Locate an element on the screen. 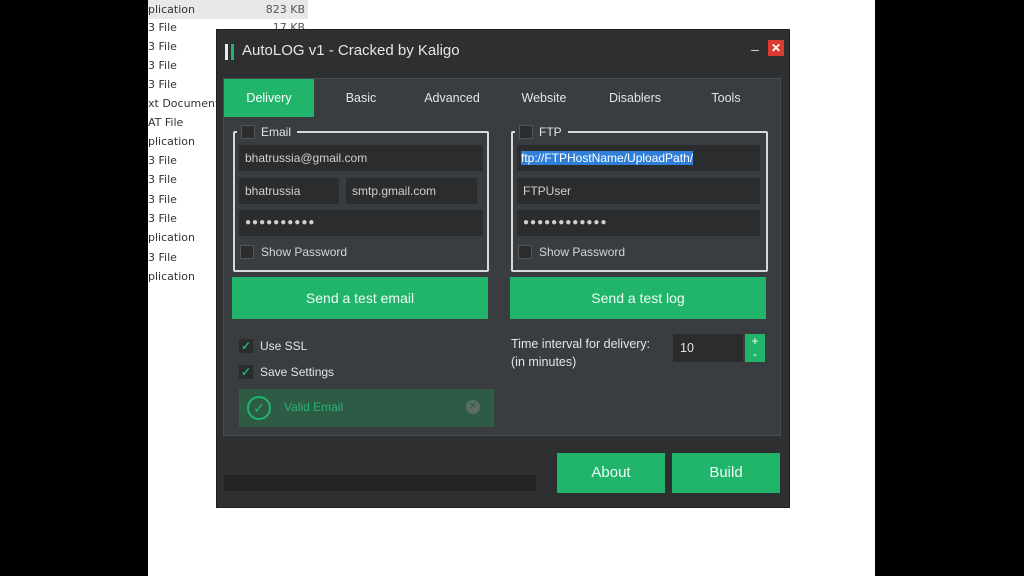 The width and height of the screenshot is (1024, 576). save-settings-option: ✓ Save Settings is located at coordinates (286, 372).